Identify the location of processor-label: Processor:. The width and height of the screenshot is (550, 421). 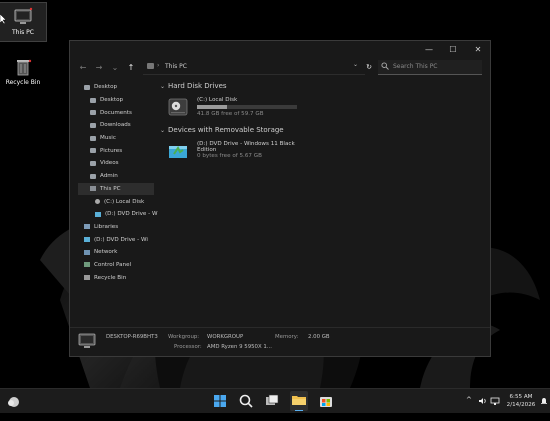
(188, 347).